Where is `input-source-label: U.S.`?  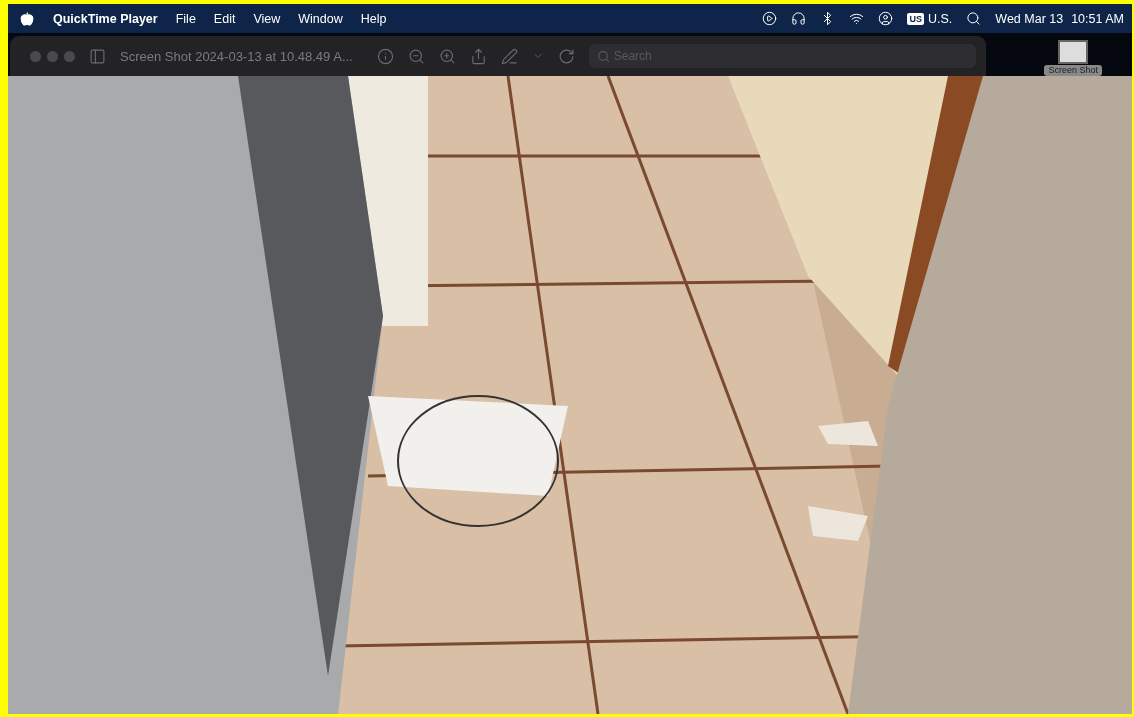
input-source-label: U.S. is located at coordinates (940, 18).